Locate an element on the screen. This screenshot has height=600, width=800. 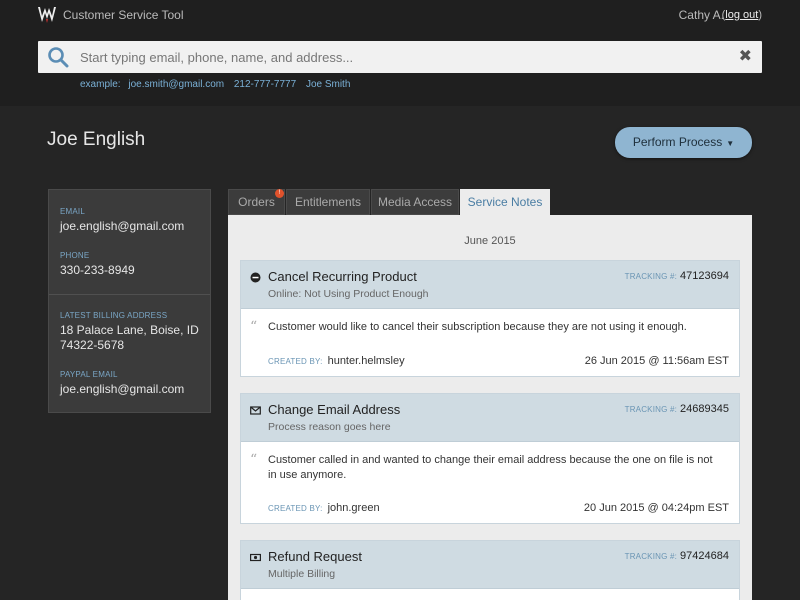
billing-address-label: LATEST BILLING ADDRESS is located at coordinates (114, 315).